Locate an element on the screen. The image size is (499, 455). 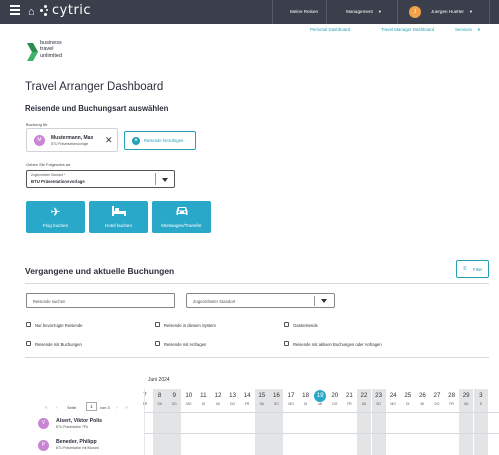
nav-management: Management ▼ is located at coordinates (364, 12).